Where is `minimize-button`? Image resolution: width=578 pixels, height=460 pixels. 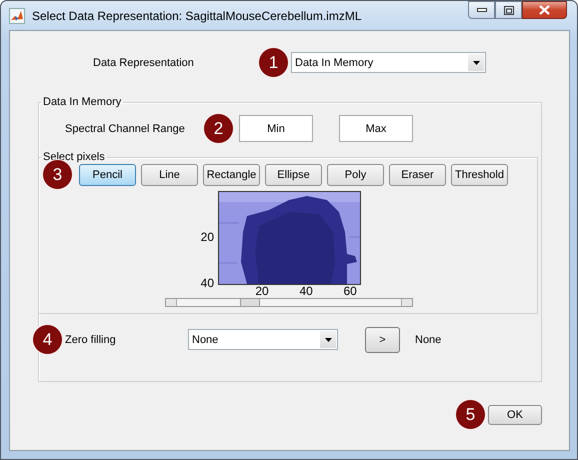 minimize-button is located at coordinates (481, 10).